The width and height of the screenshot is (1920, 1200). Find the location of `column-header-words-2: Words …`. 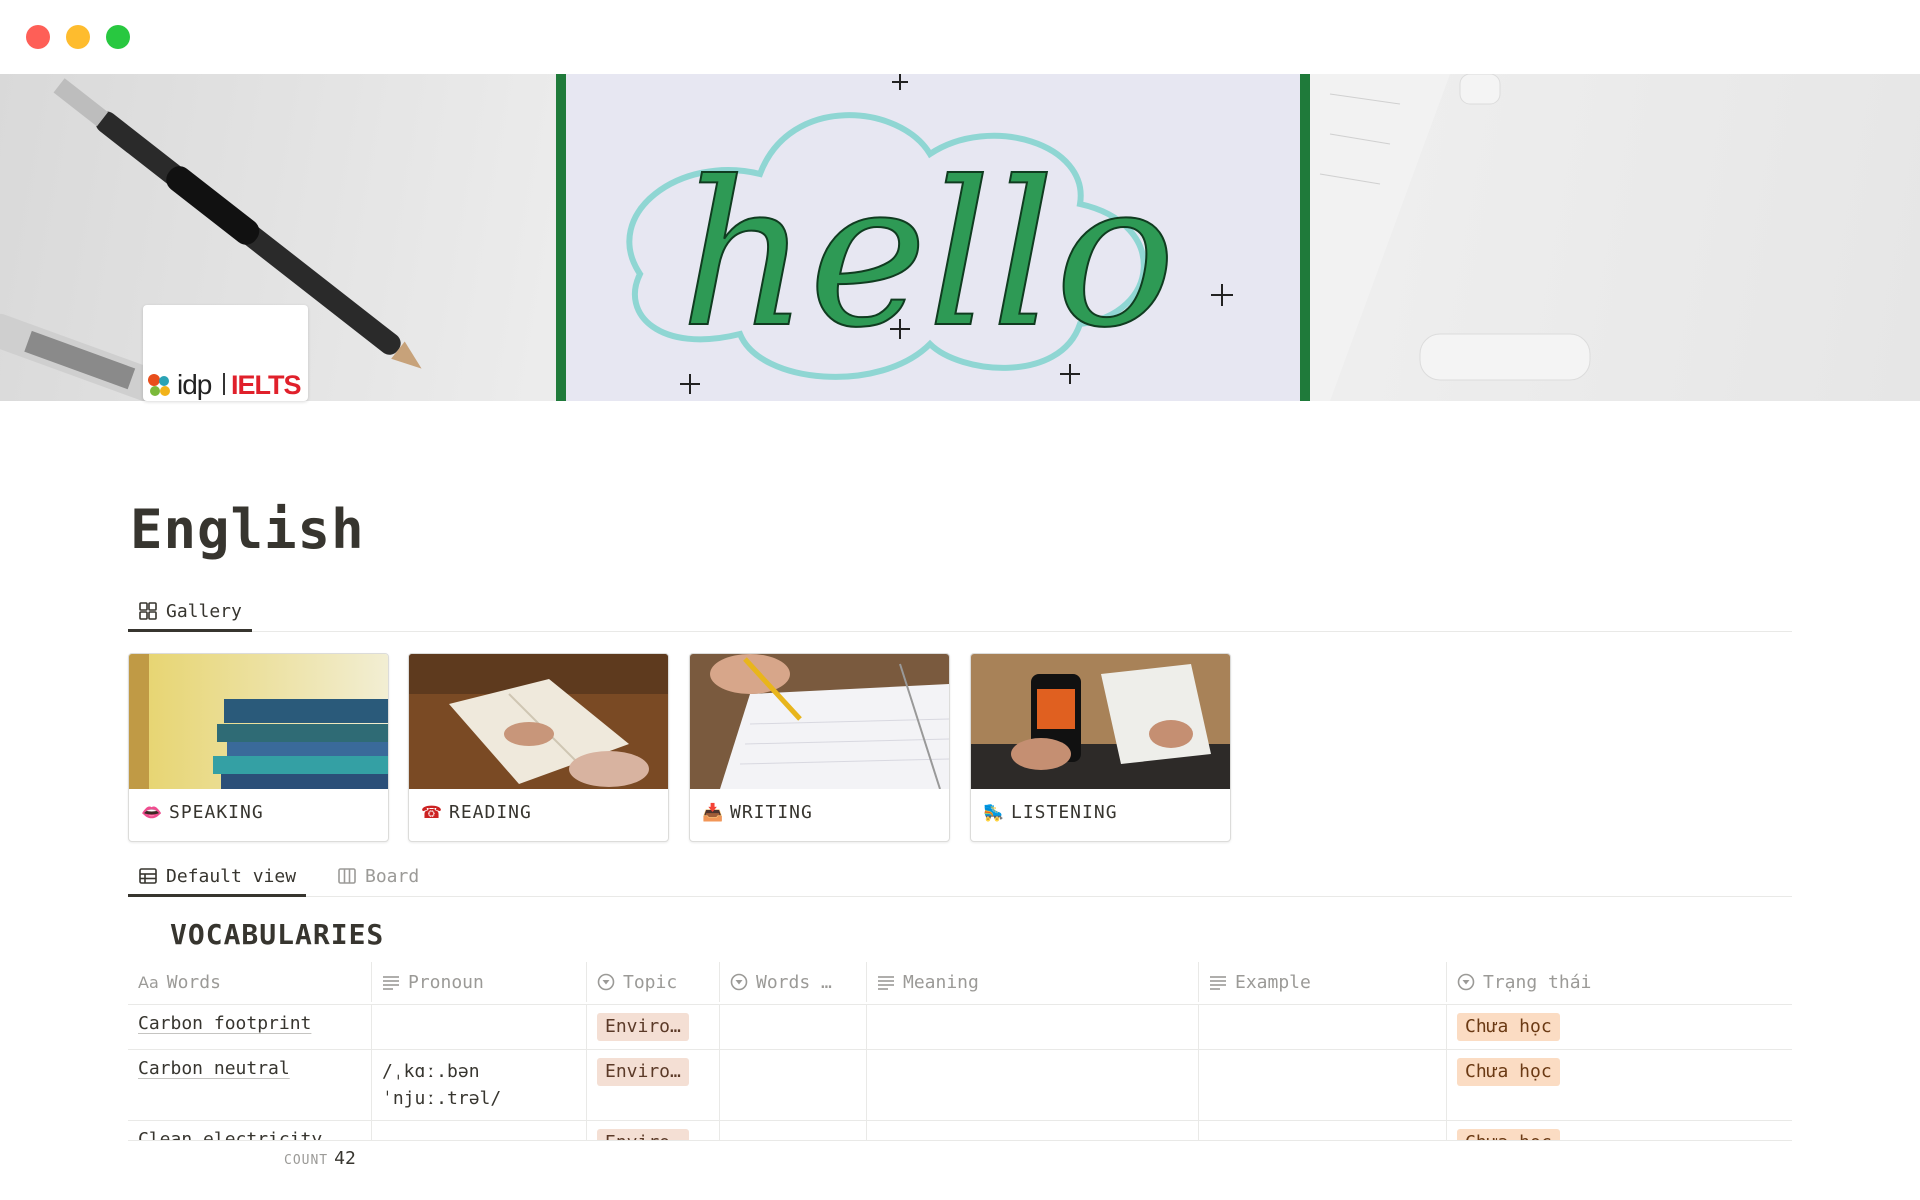

column-header-words-2: Words … is located at coordinates (792, 982).